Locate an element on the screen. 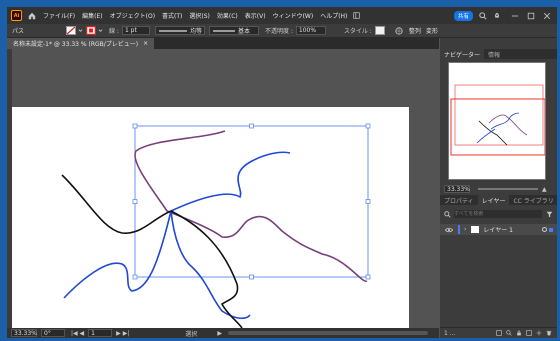  profile-label: 均等 is located at coordinates (195, 31).